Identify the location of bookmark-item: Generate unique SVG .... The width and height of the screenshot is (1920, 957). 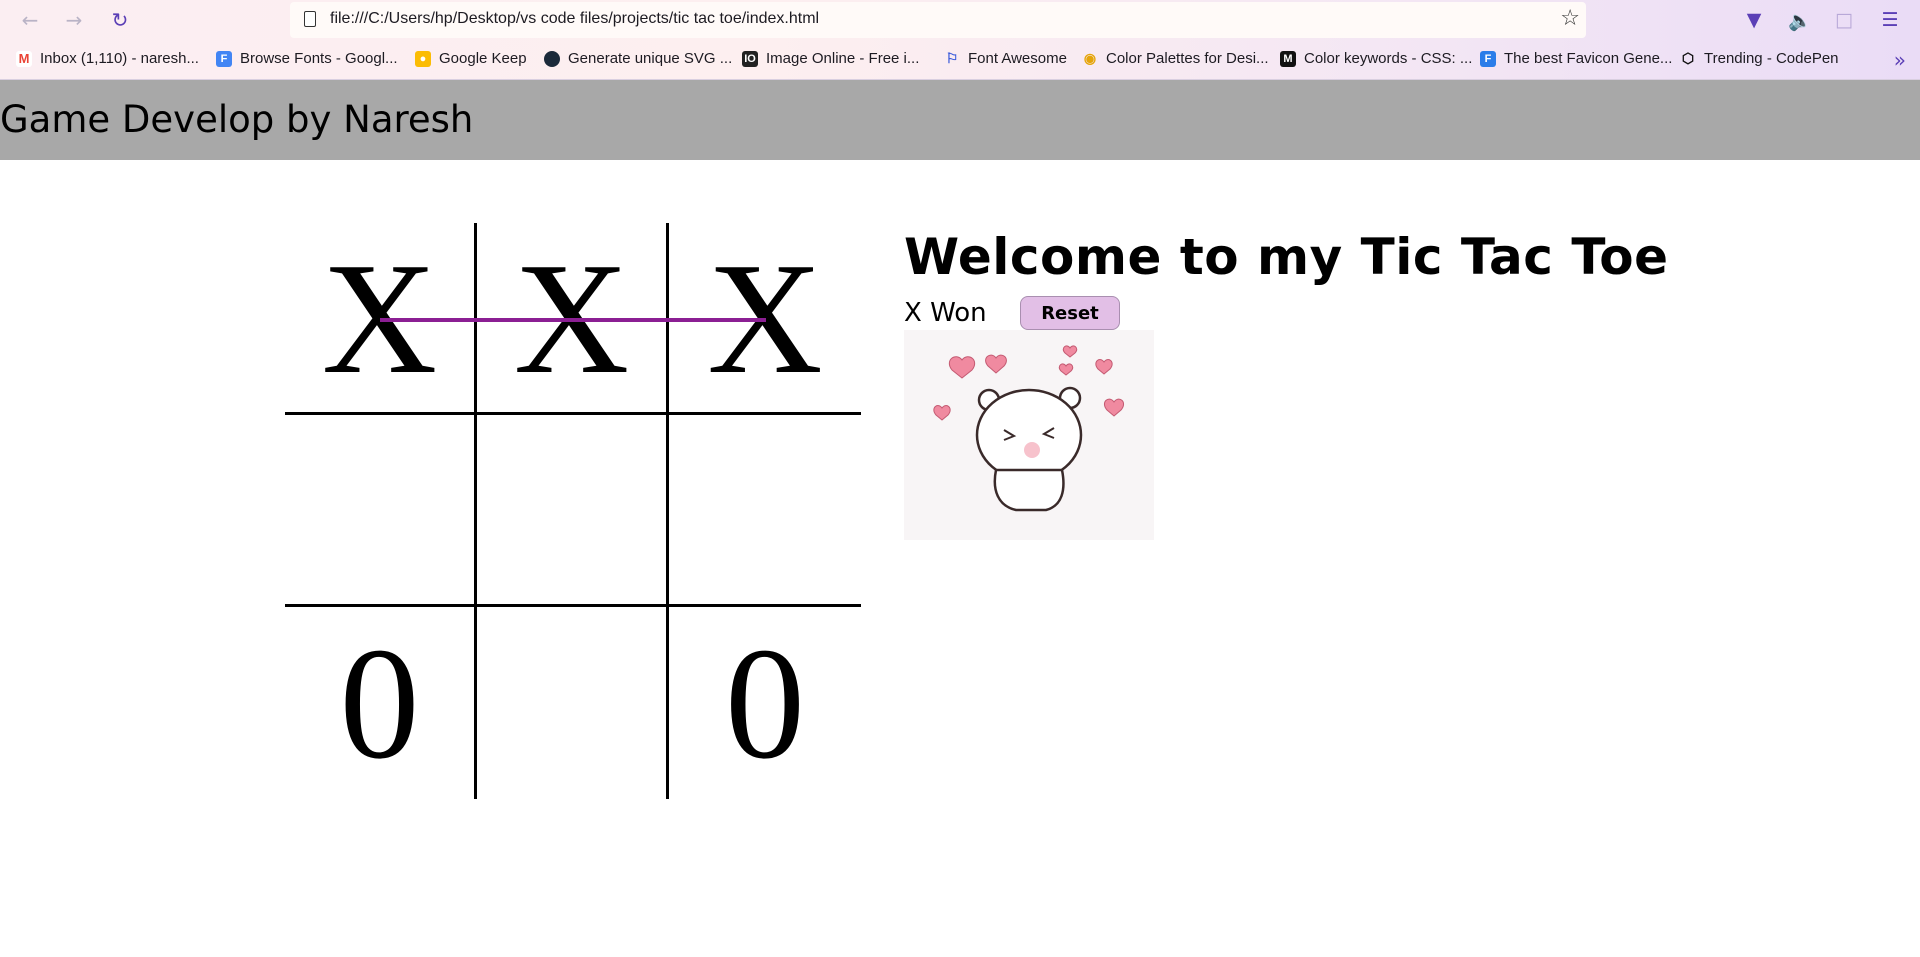
(638, 58).